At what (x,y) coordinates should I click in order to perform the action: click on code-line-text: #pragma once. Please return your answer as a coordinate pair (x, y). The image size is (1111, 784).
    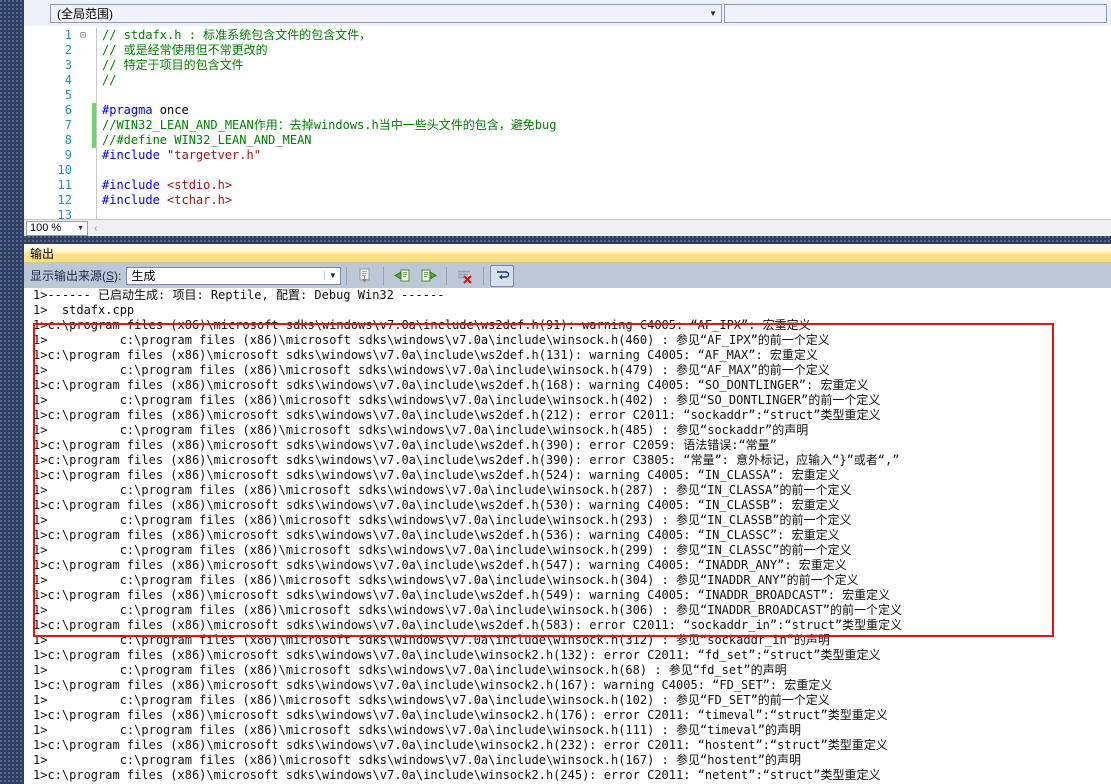
    Looking at the image, I should click on (145, 110).